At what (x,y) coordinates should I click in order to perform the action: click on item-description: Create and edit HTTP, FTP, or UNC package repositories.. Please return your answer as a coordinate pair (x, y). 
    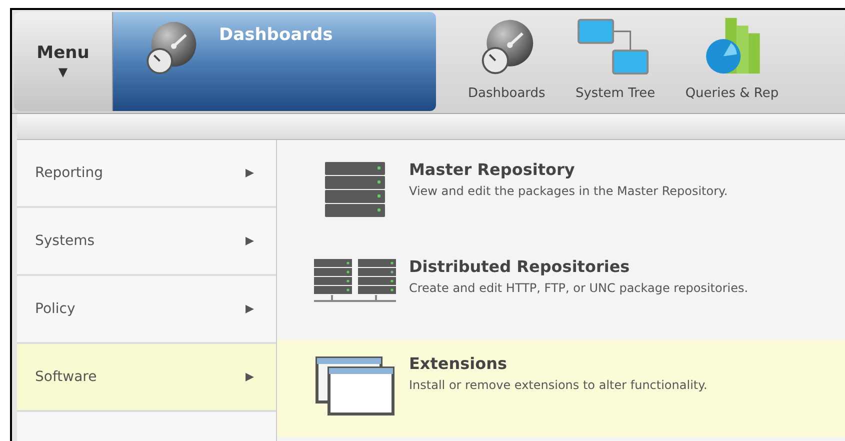
    Looking at the image, I should click on (578, 288).